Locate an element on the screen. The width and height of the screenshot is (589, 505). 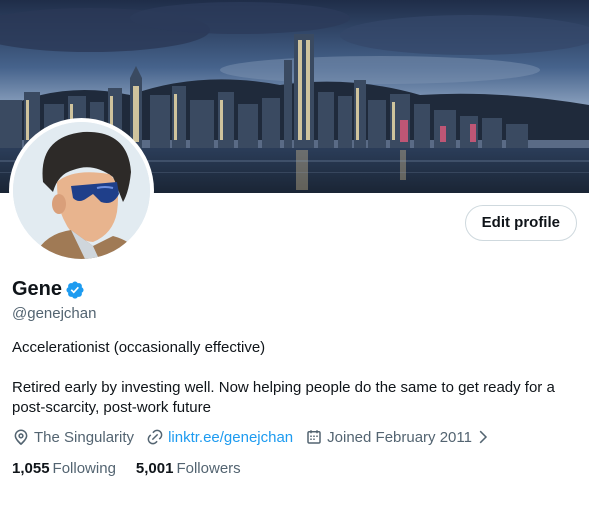
profile-name-row: Gene is located at coordinates (48, 289).